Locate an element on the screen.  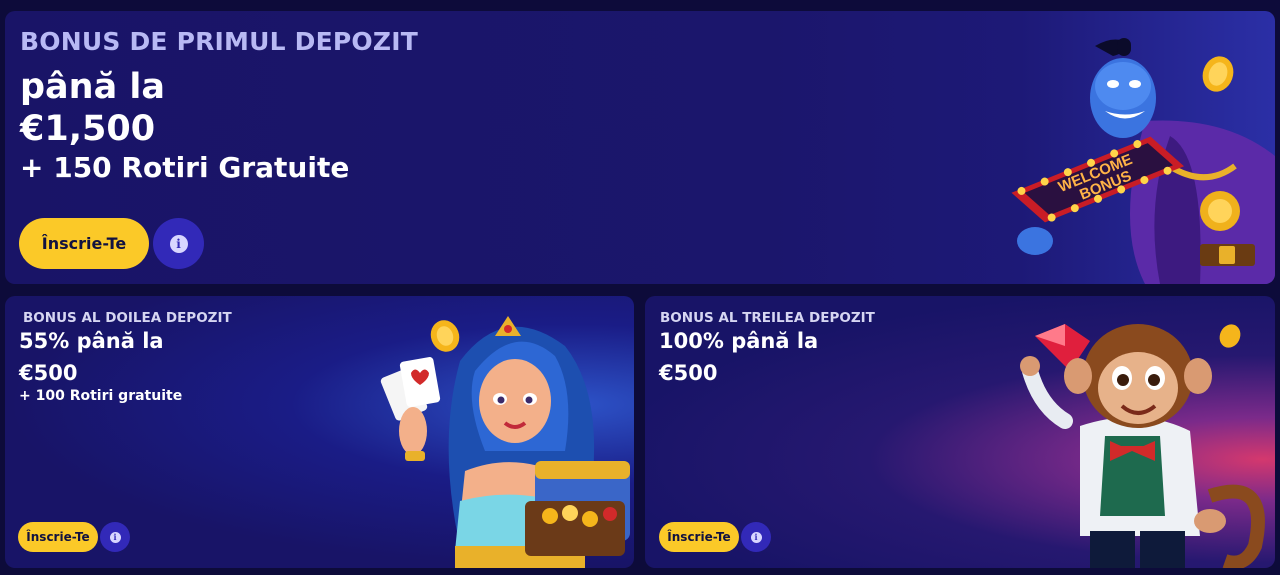
third-bonus-percent: 100% până la is located at coordinates (739, 341).